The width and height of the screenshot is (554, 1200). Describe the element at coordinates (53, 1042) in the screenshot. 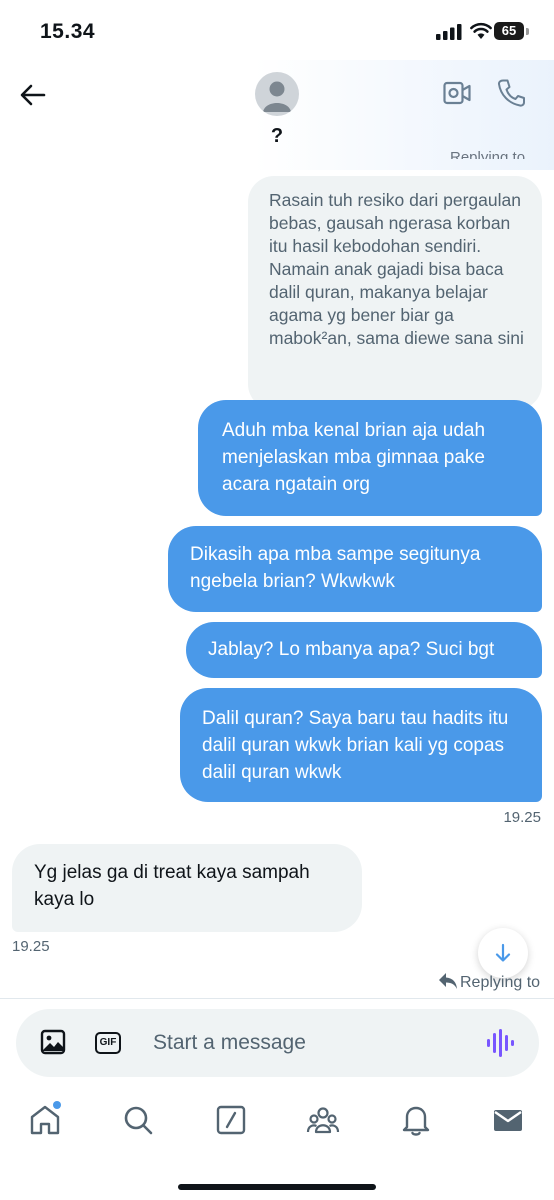

I see `image-icon` at that location.